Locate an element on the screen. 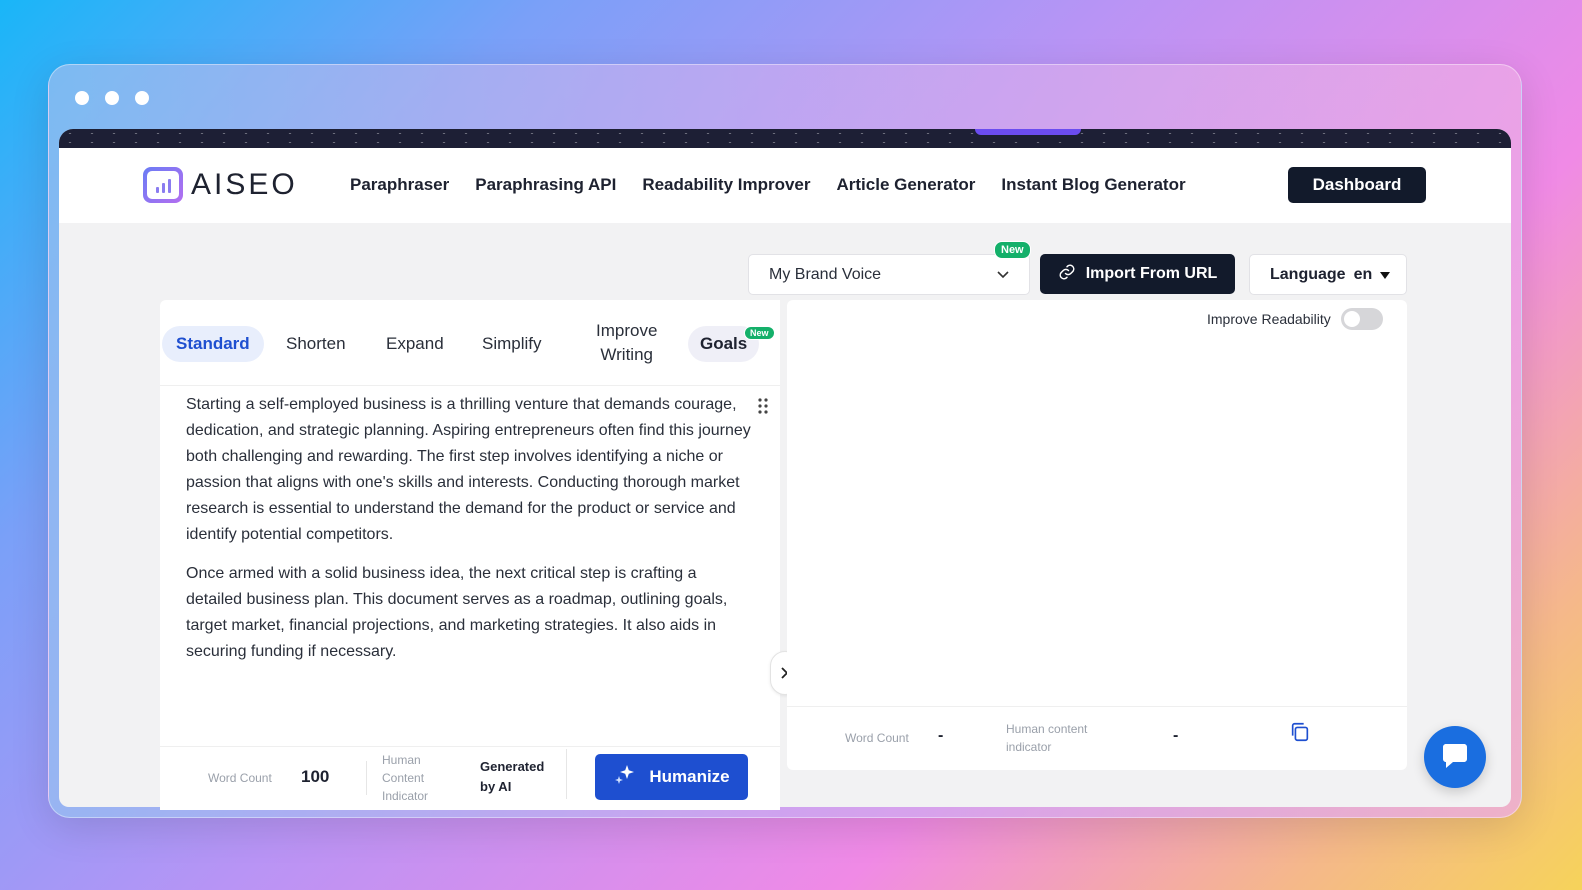  link-icon is located at coordinates (1067, 274).